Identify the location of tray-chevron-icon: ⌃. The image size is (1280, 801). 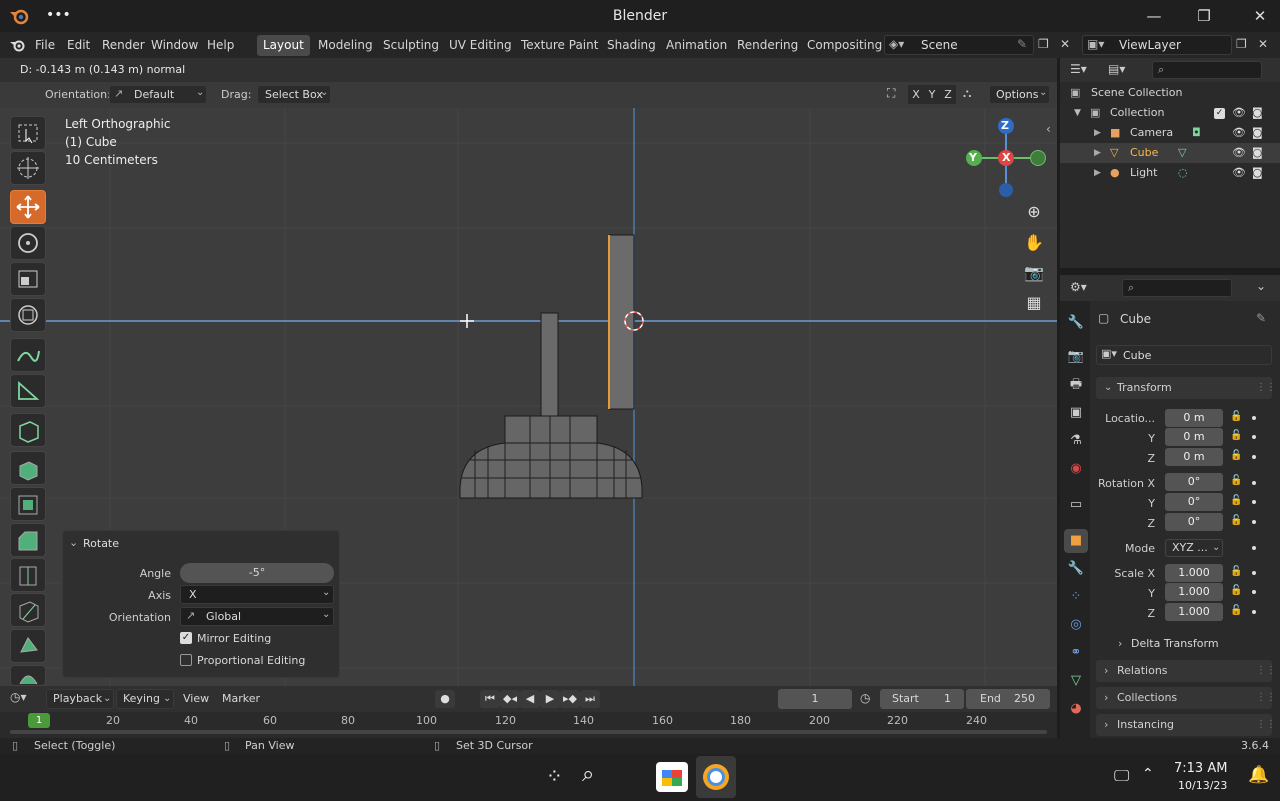
(1148, 774).